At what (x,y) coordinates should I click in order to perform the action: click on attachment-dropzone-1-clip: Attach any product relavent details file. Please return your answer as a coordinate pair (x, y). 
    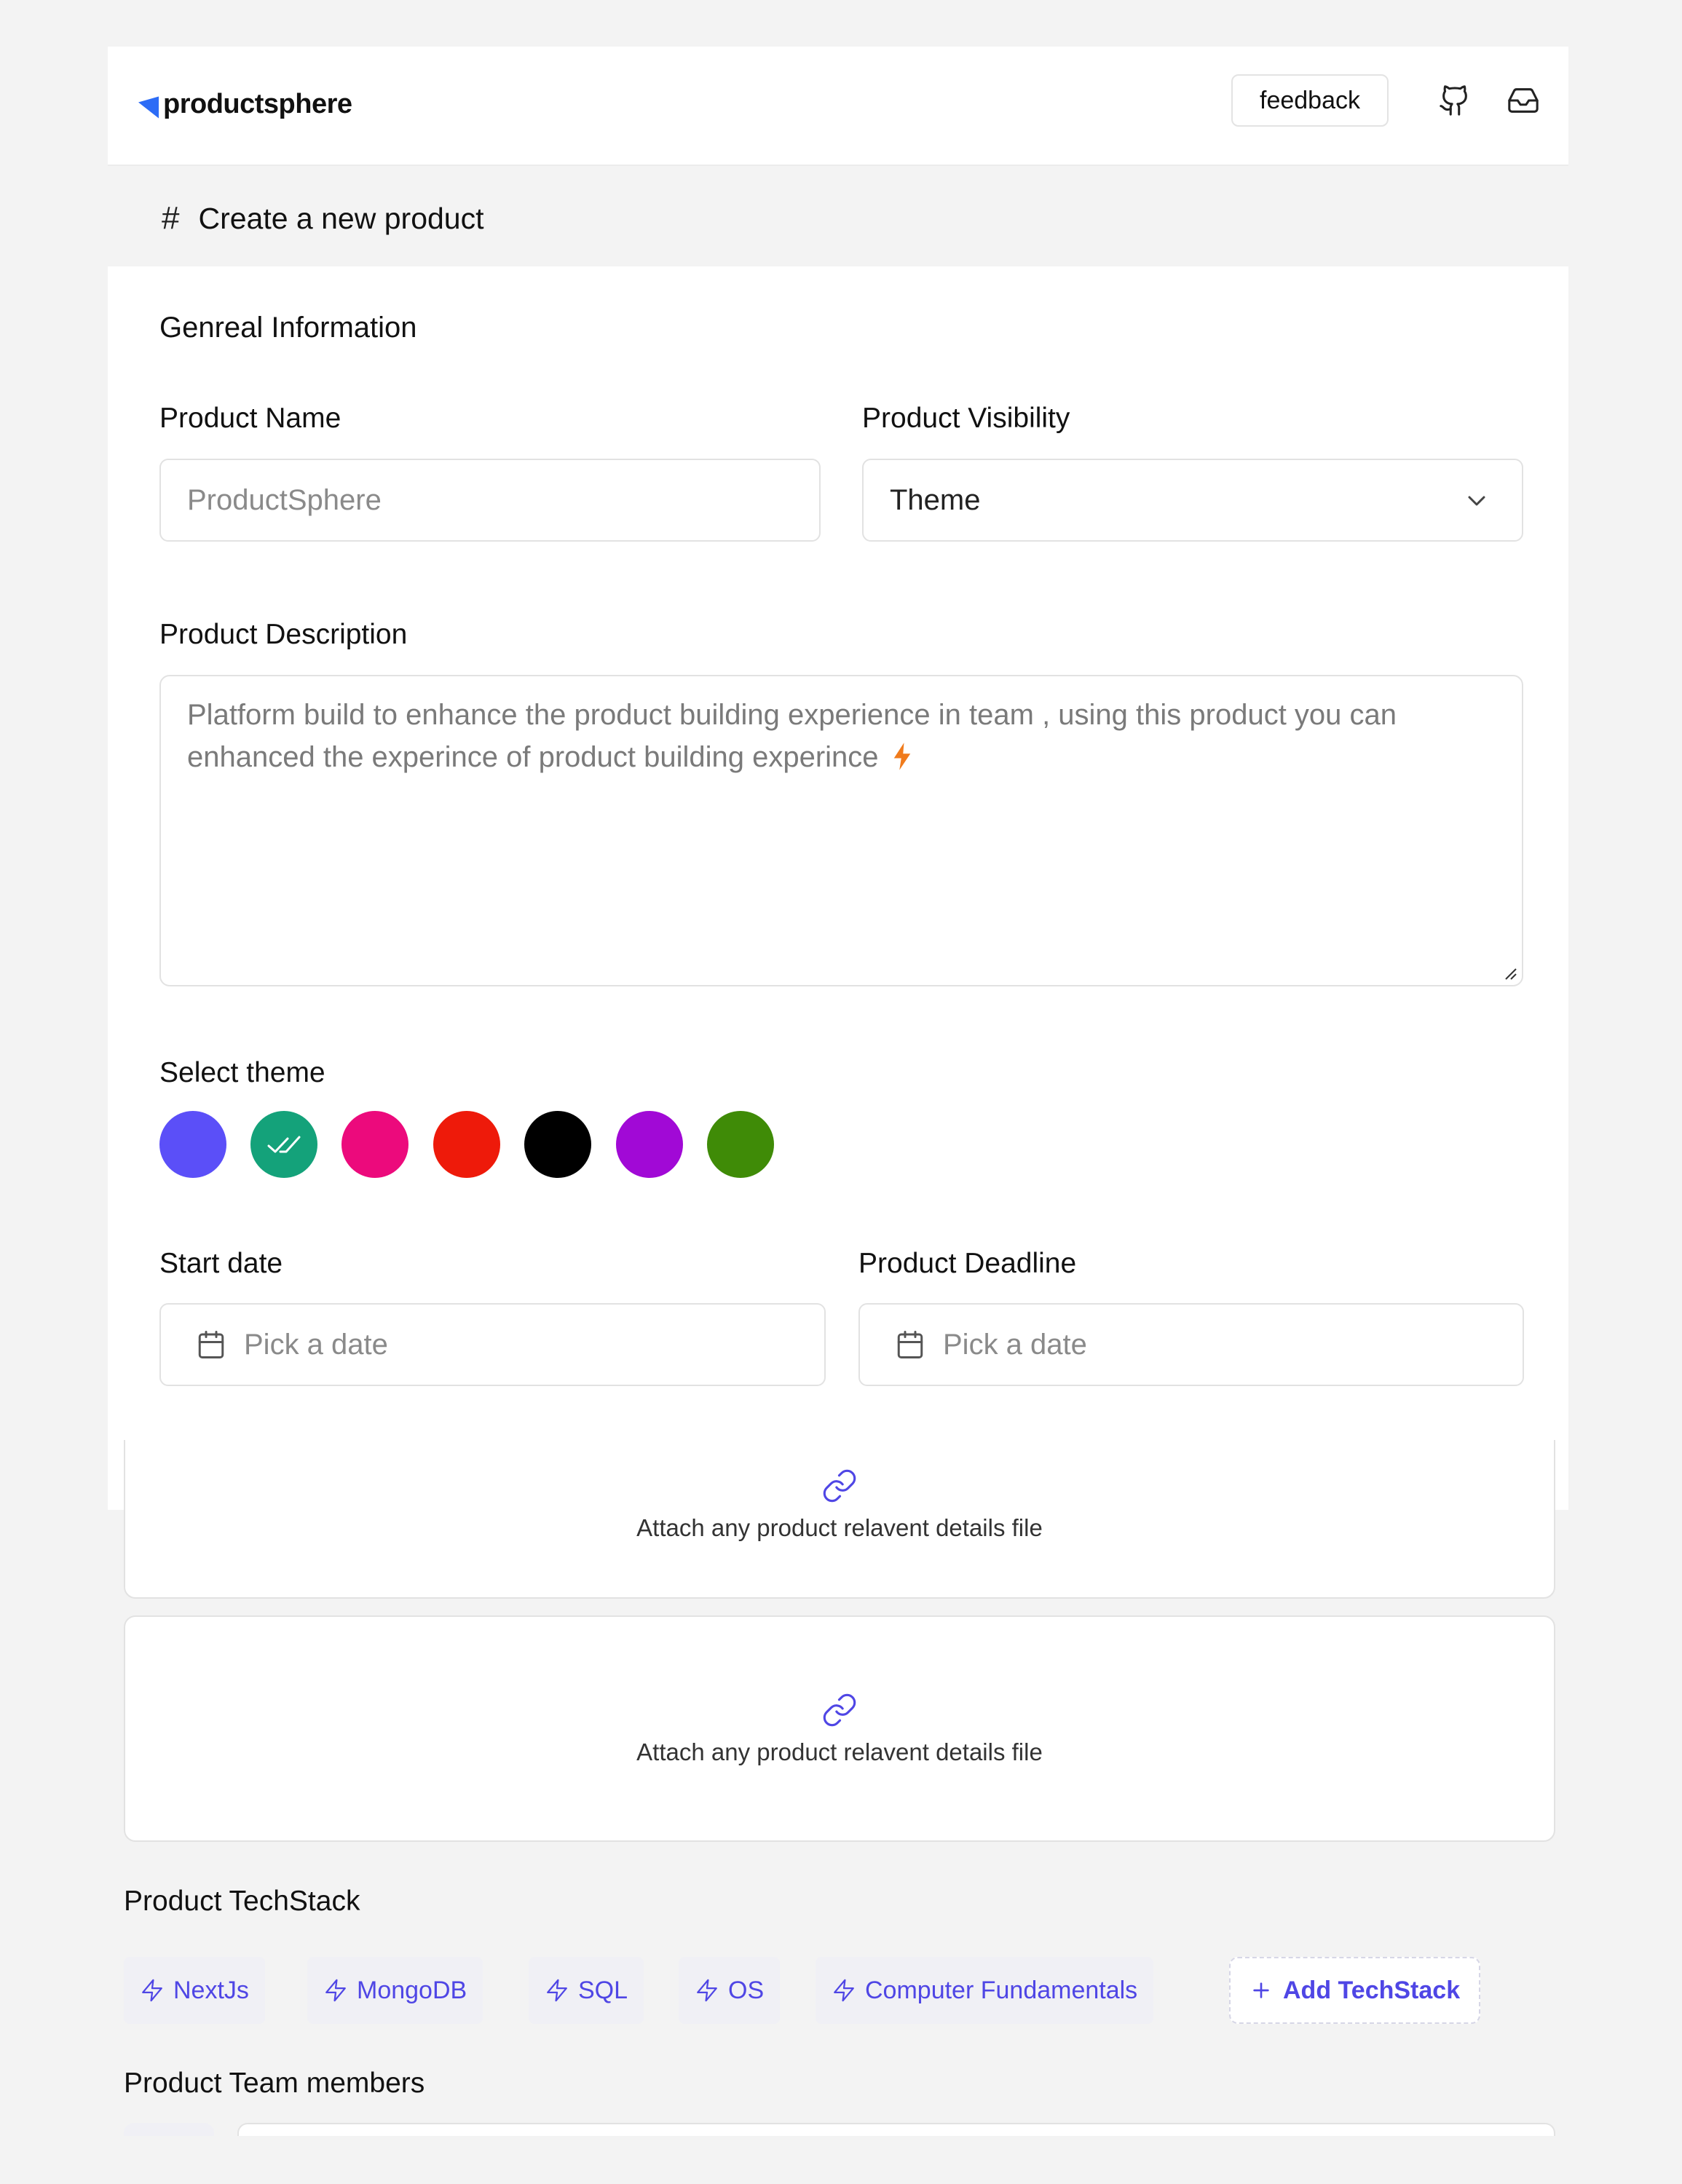
    Looking at the image, I should click on (839, 1519).